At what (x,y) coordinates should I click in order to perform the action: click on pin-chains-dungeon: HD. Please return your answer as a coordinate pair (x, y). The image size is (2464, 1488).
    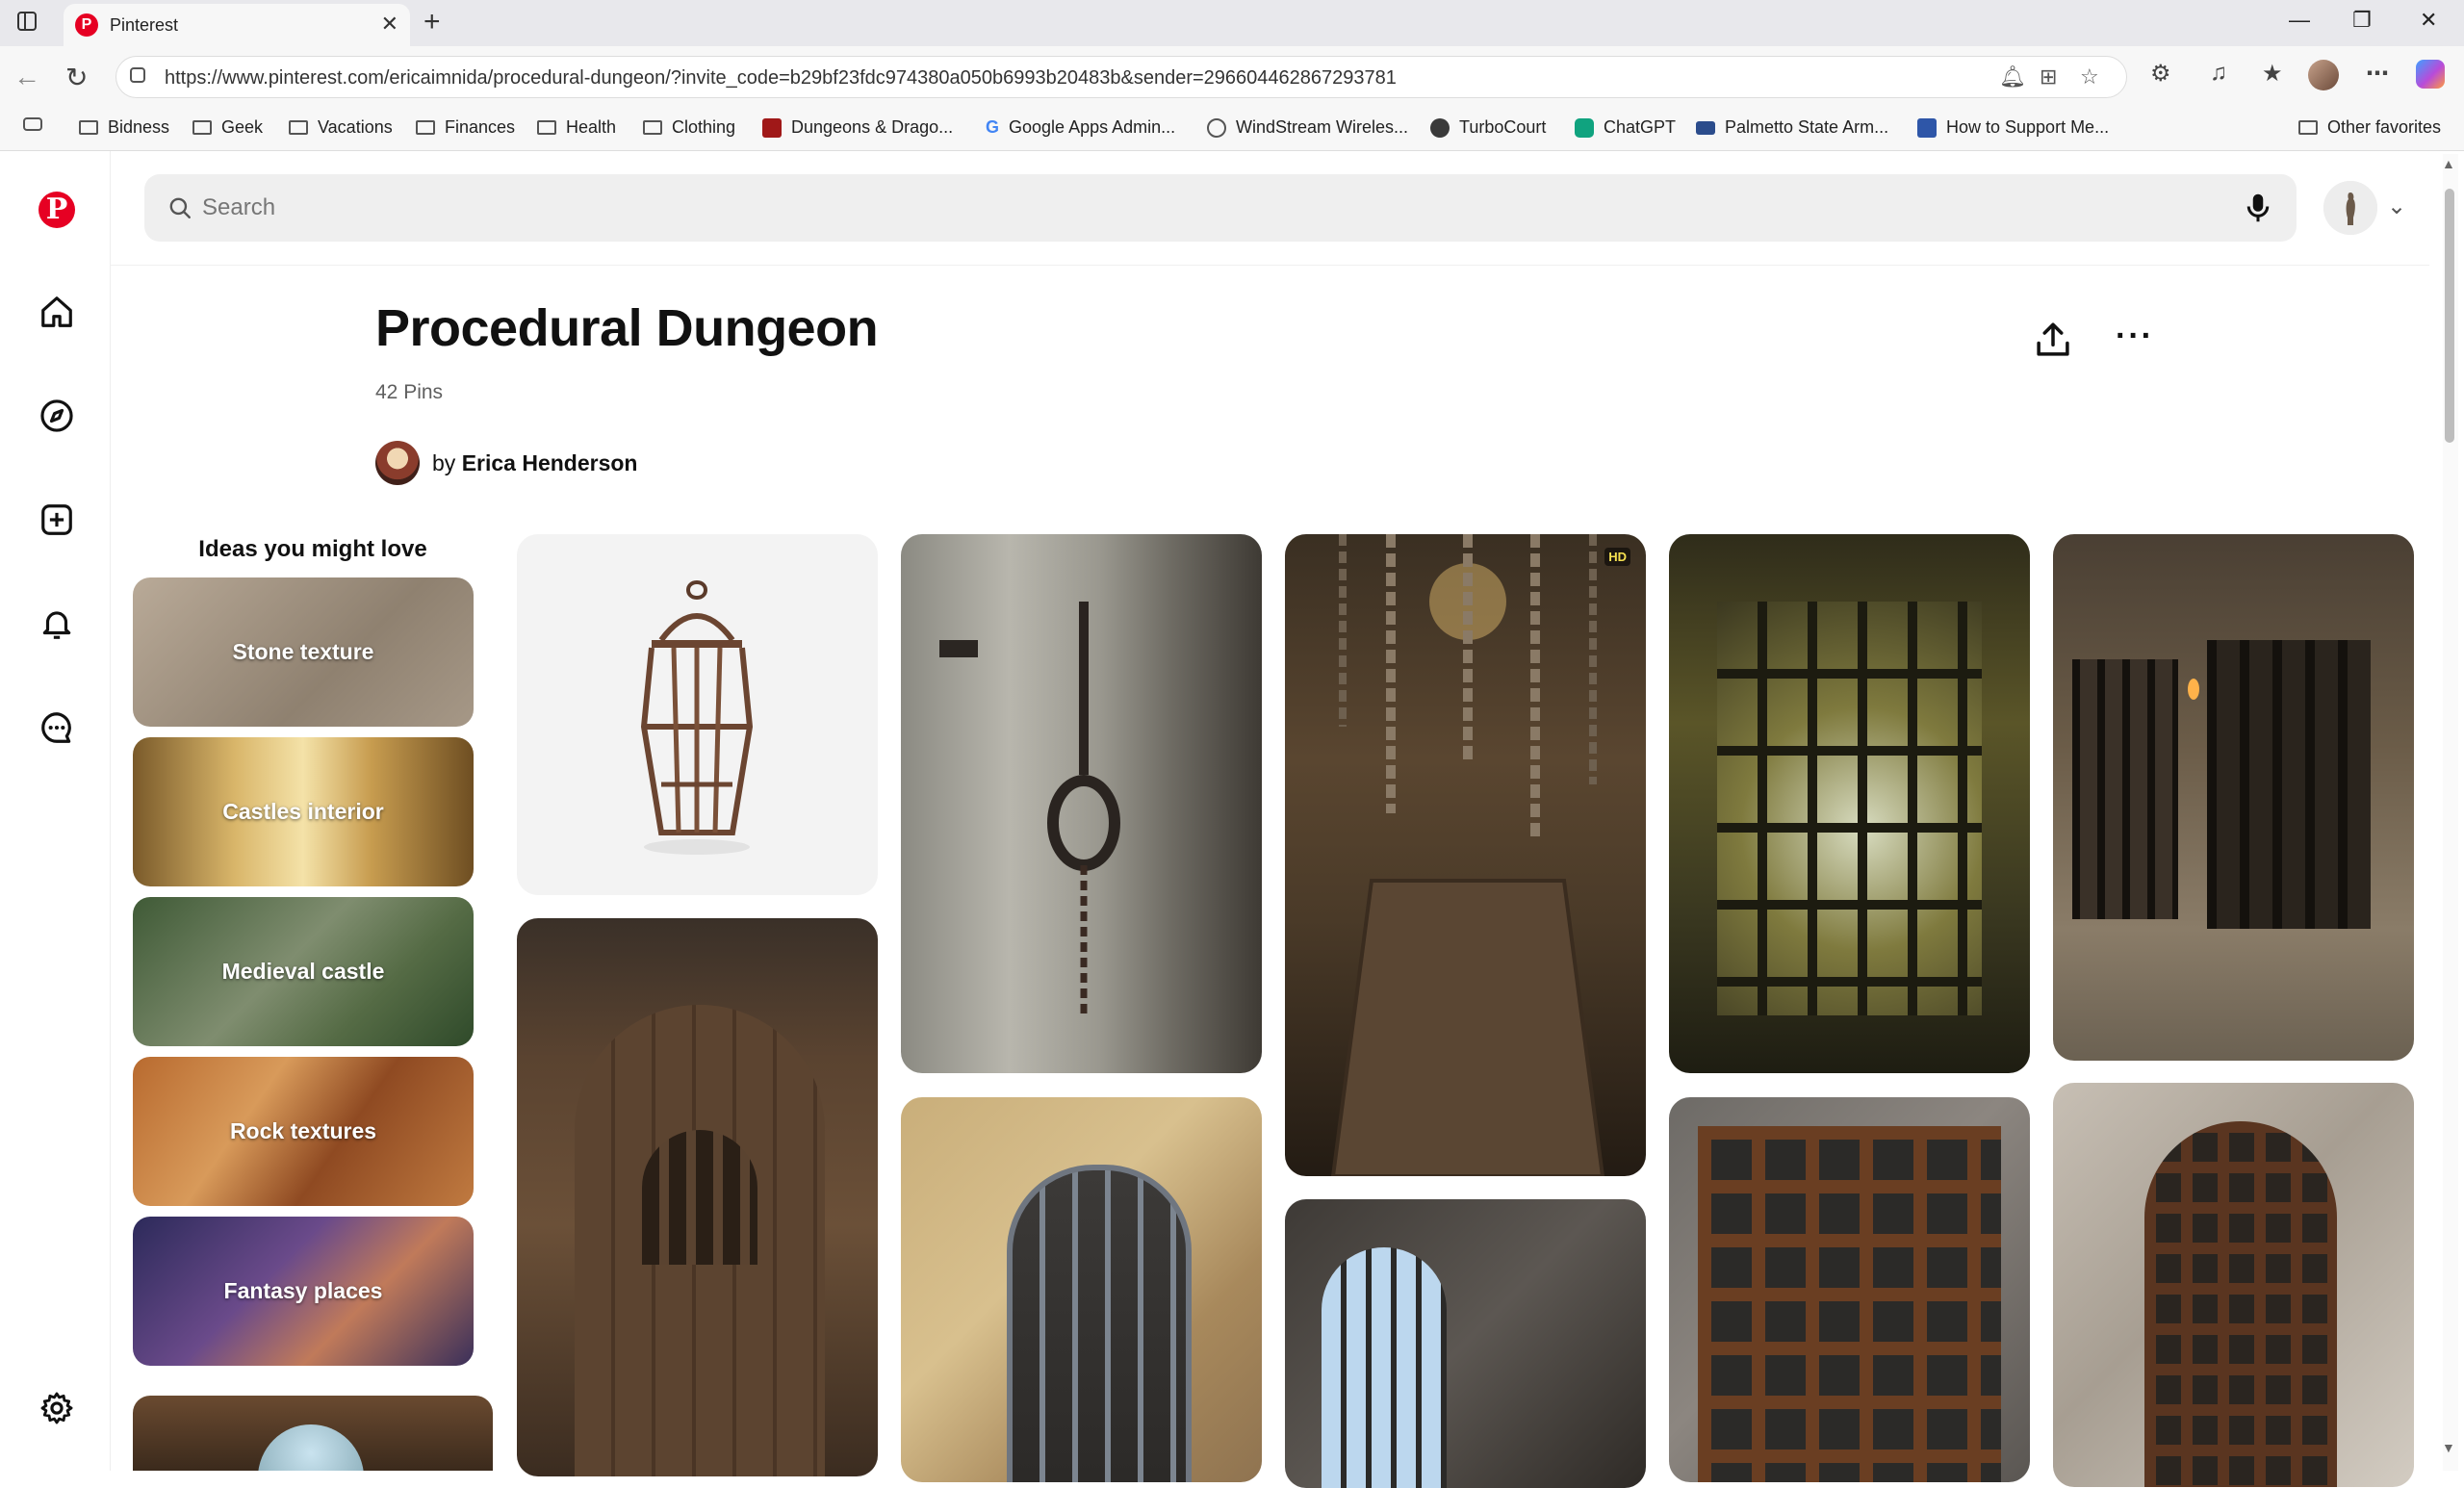
    Looking at the image, I should click on (1465, 855).